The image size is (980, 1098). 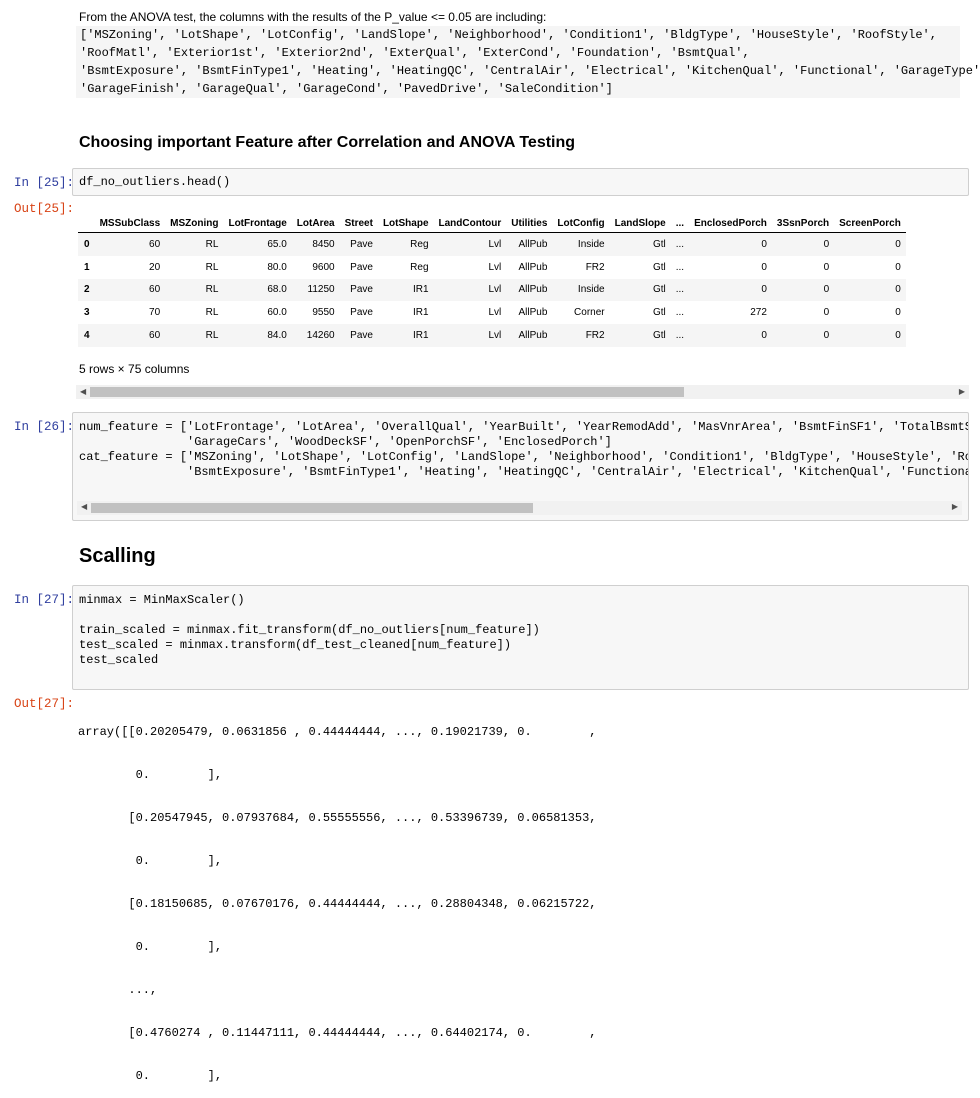 I want to click on row-index: 4, so click(x=87, y=336).